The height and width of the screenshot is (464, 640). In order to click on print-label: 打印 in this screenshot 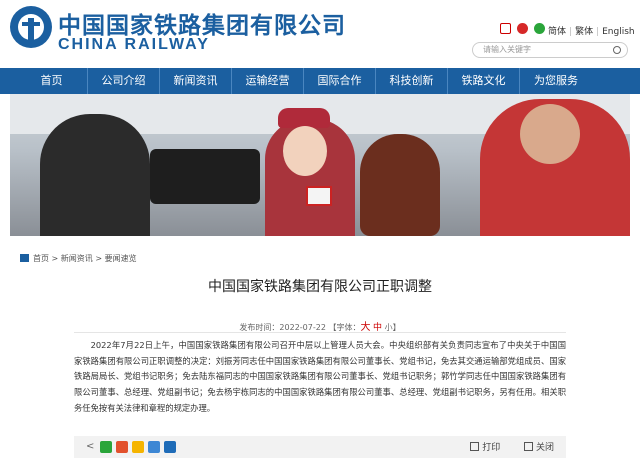, I will do `click(491, 448)`.